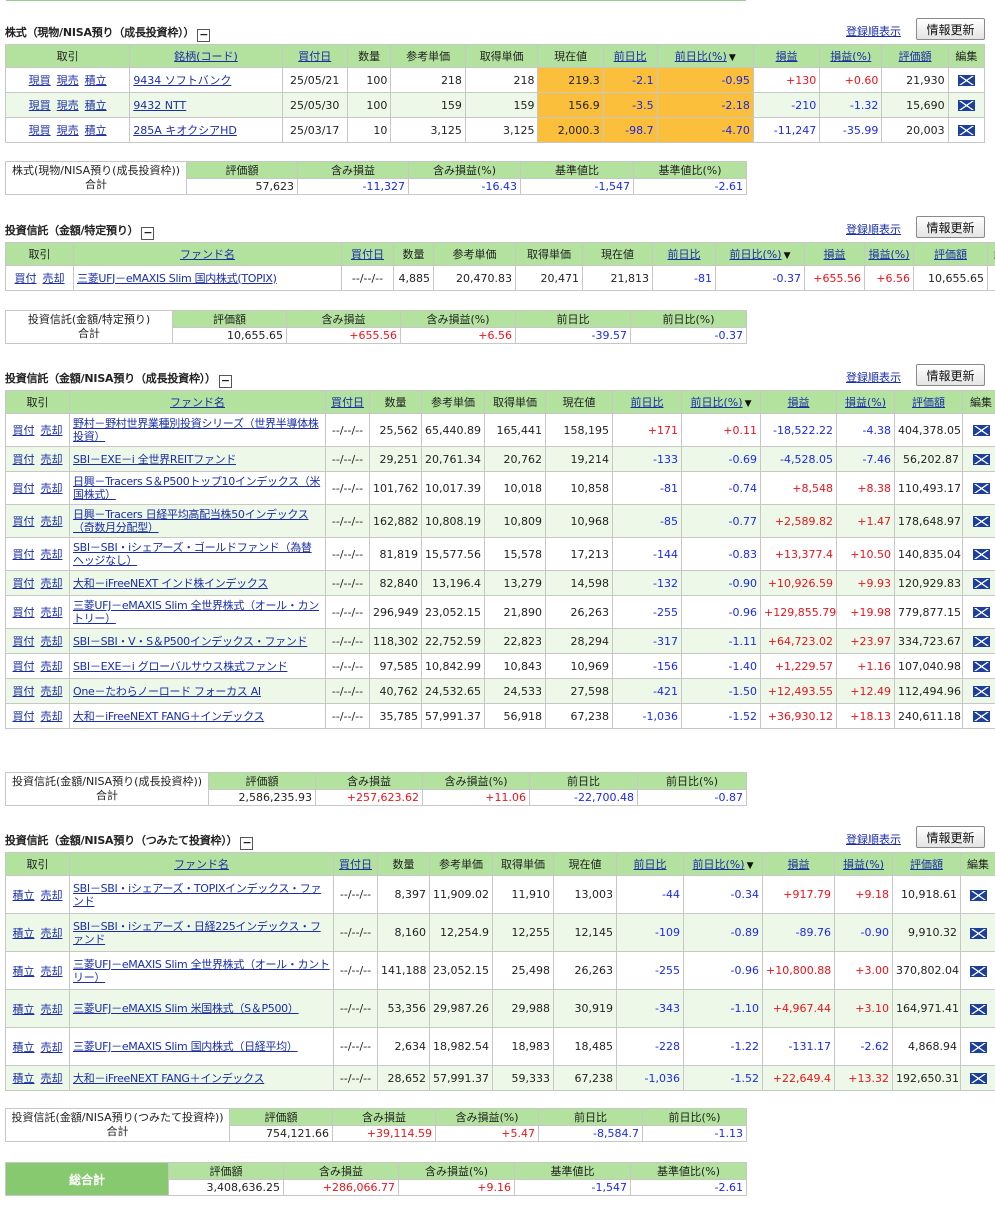 The image size is (995, 1213). I want to click on fund-name-link: SBI－SBI・iシェアーズ・ゴールドファンド（為替ヘッジなし）, so click(192, 554).